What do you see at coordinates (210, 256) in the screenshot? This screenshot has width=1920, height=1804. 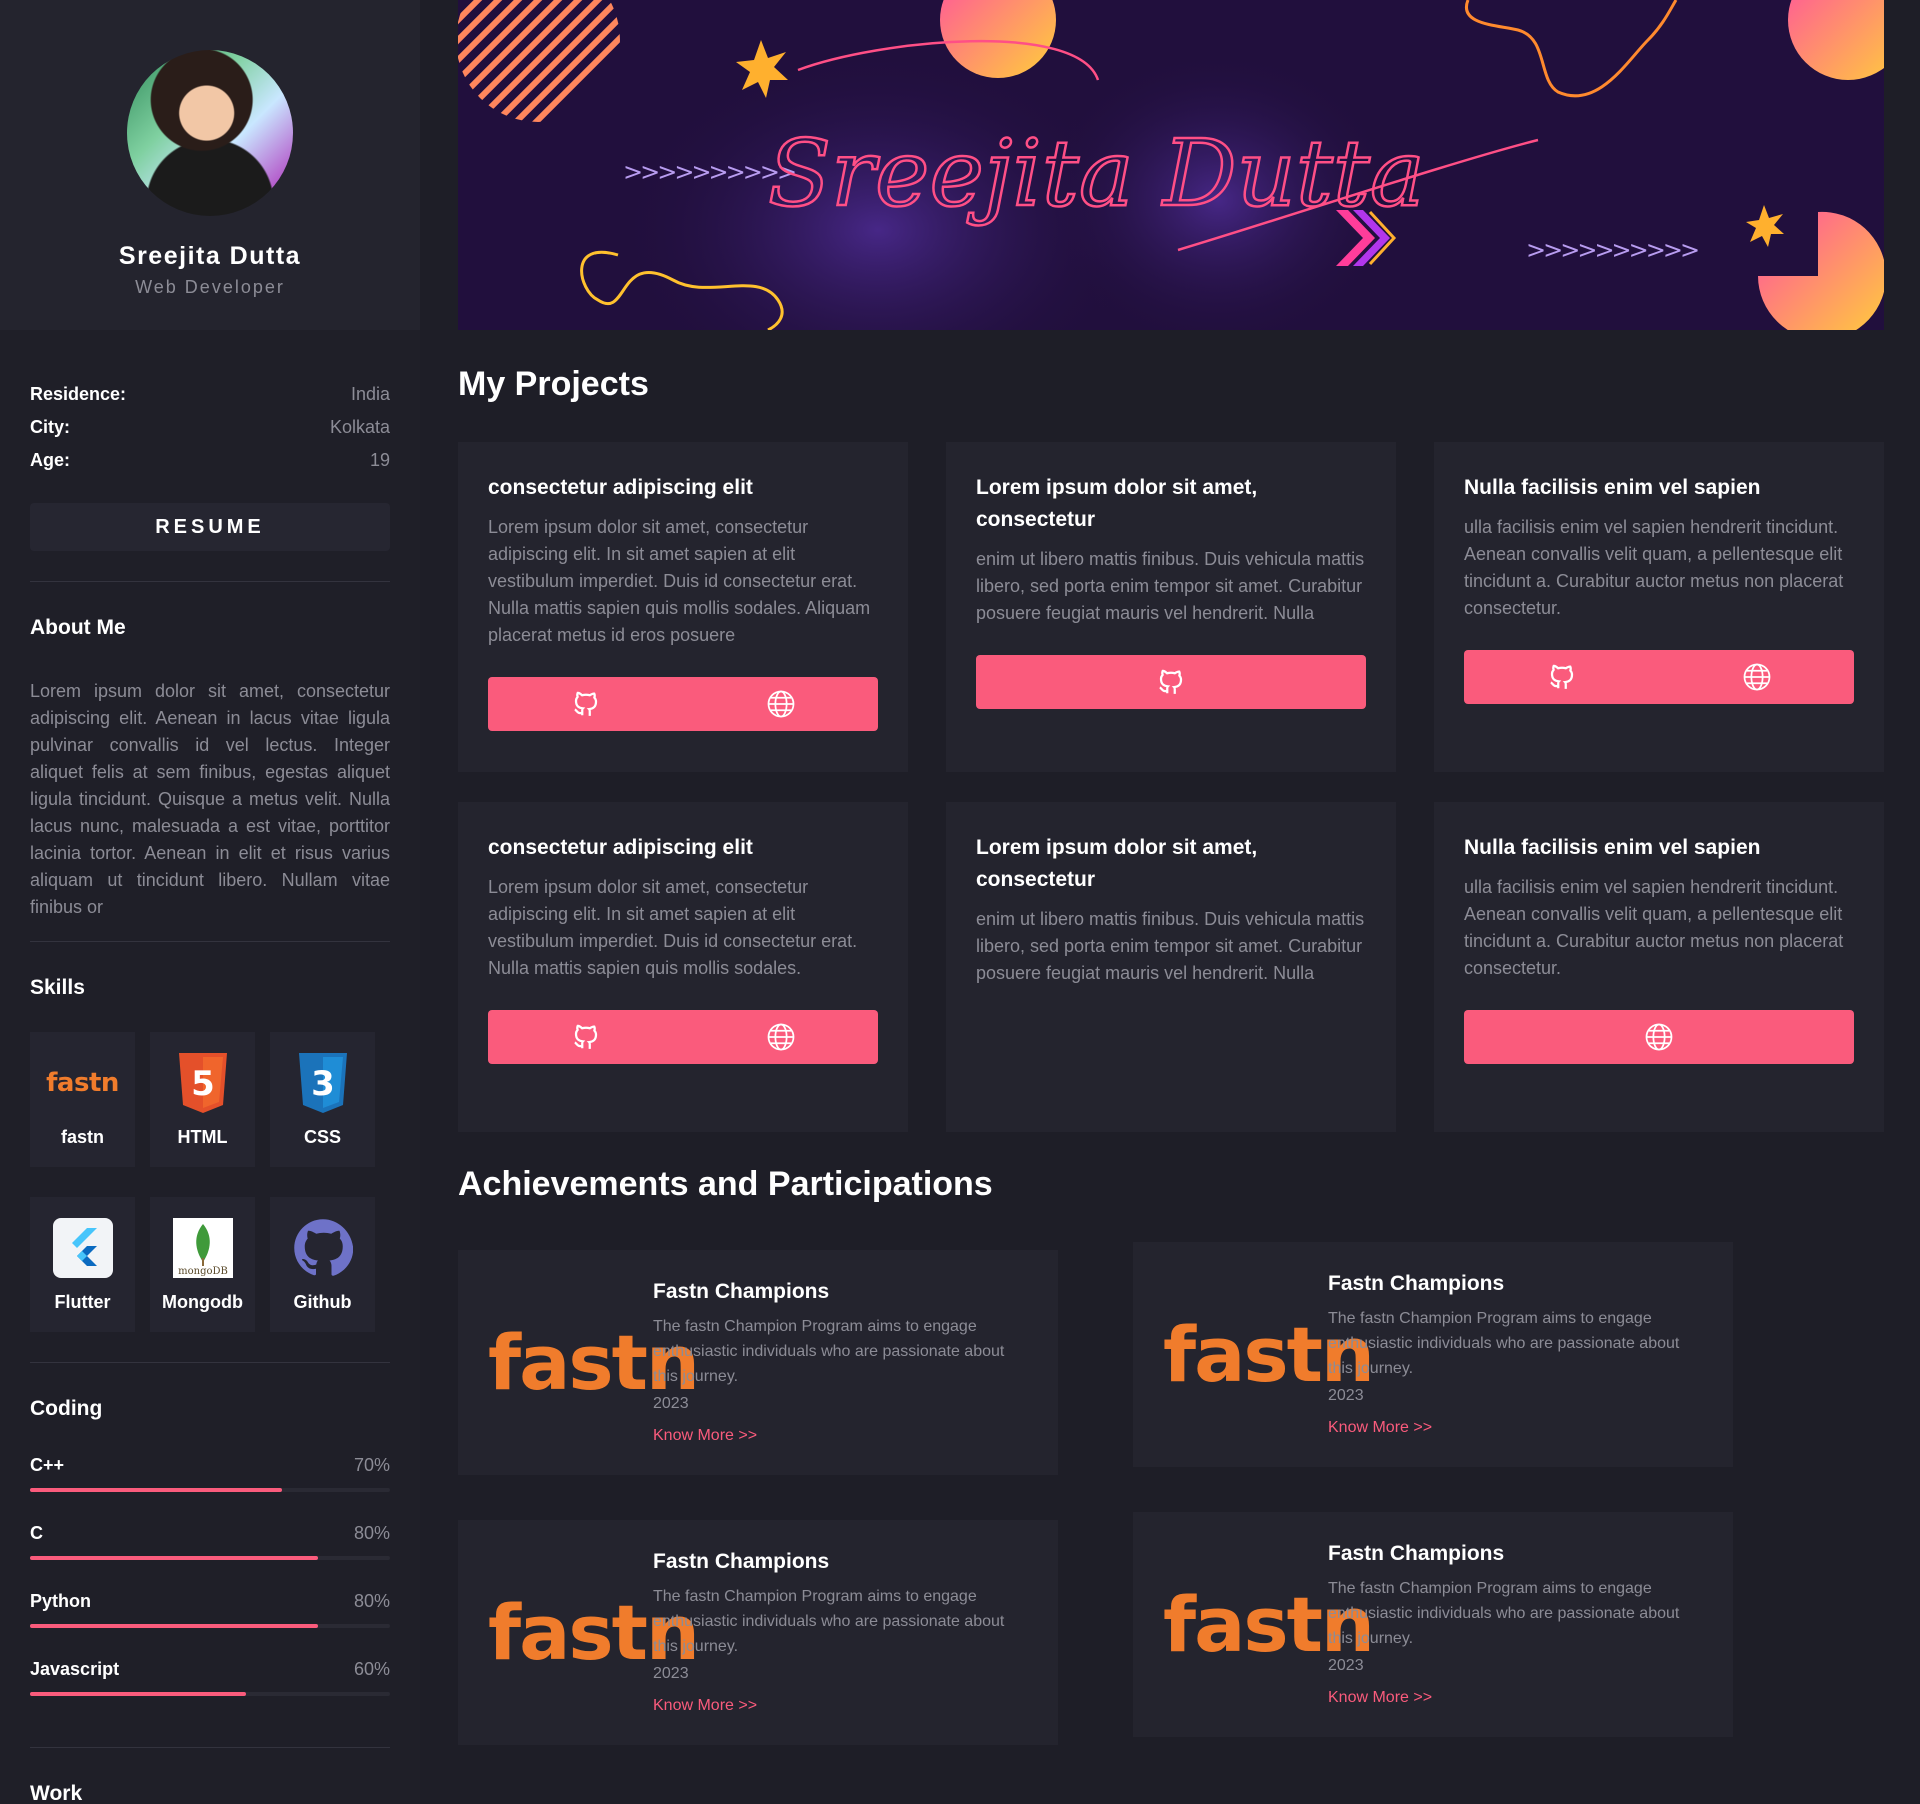 I see `profile-name: Sreejita Dutta` at bounding box center [210, 256].